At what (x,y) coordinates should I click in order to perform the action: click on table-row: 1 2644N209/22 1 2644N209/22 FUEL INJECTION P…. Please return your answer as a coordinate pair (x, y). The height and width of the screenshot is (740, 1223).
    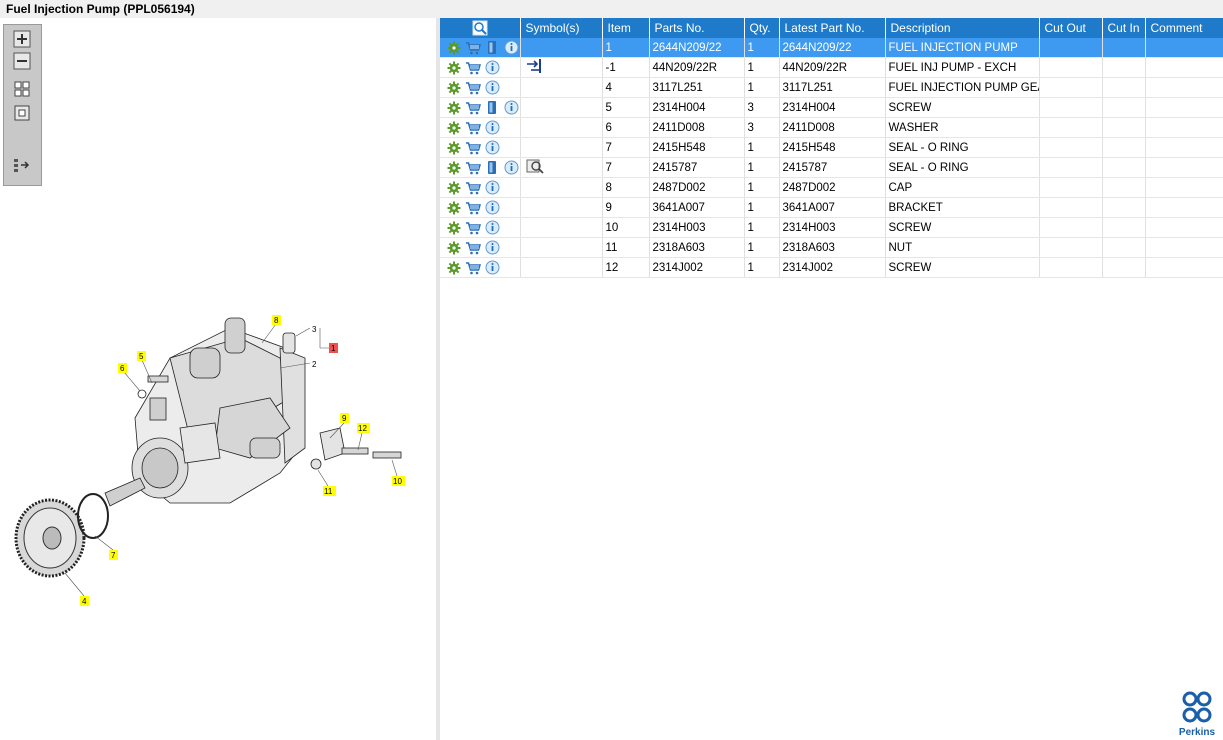
    Looking at the image, I should click on (831, 48).